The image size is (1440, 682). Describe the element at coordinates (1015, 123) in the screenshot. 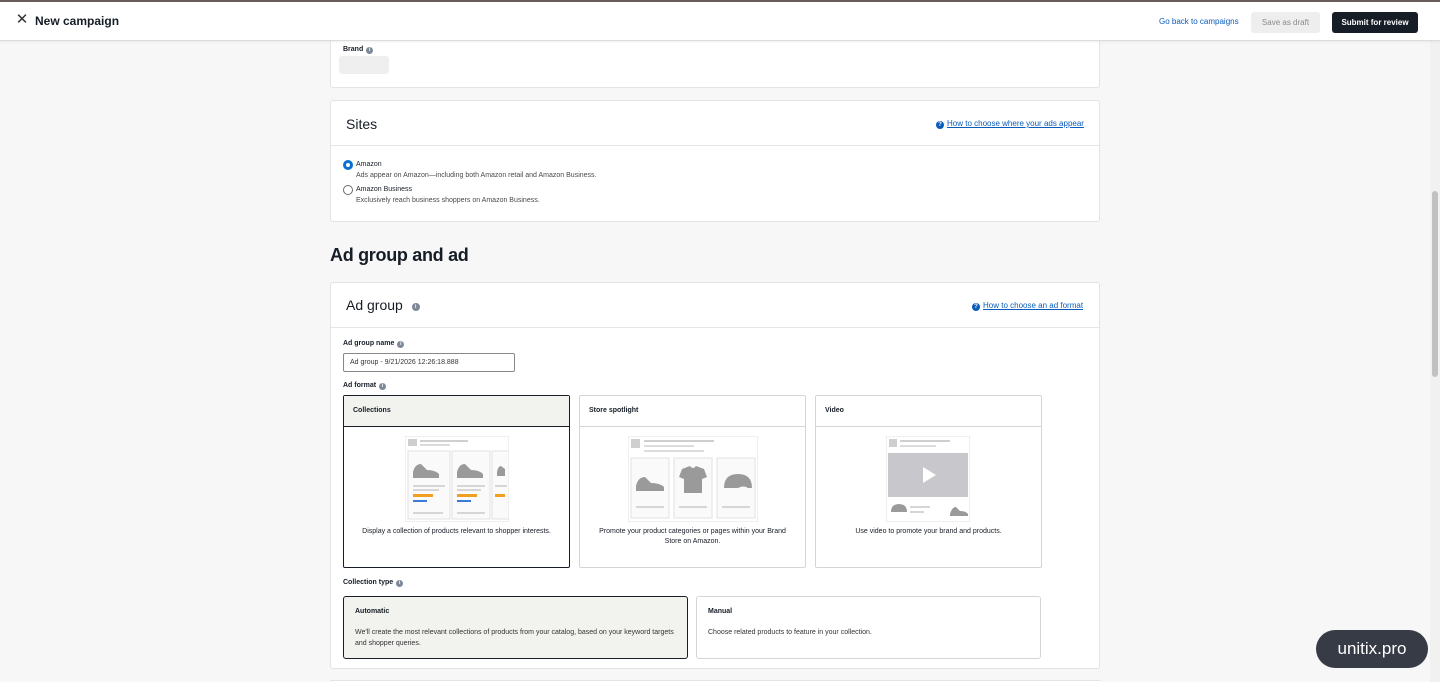

I see `sites-help-text: How to choose where your ads appear` at that location.